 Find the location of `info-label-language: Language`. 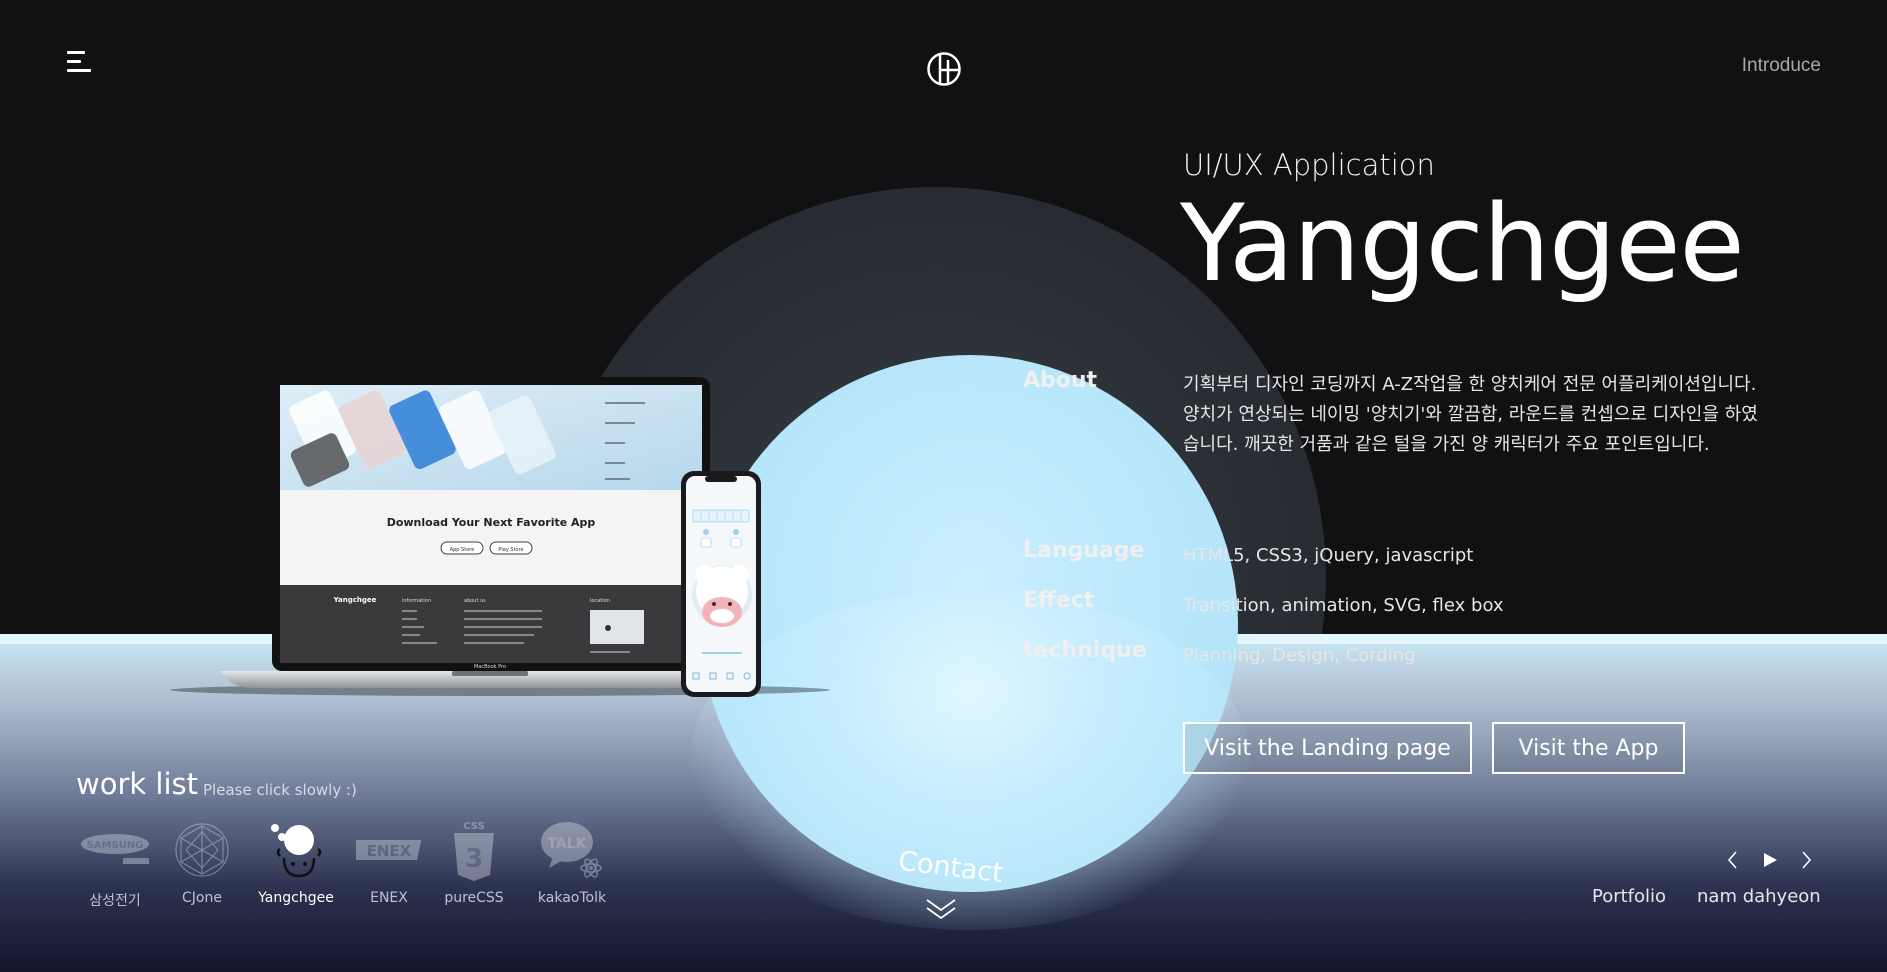

info-label-language: Language is located at coordinates (1084, 550).